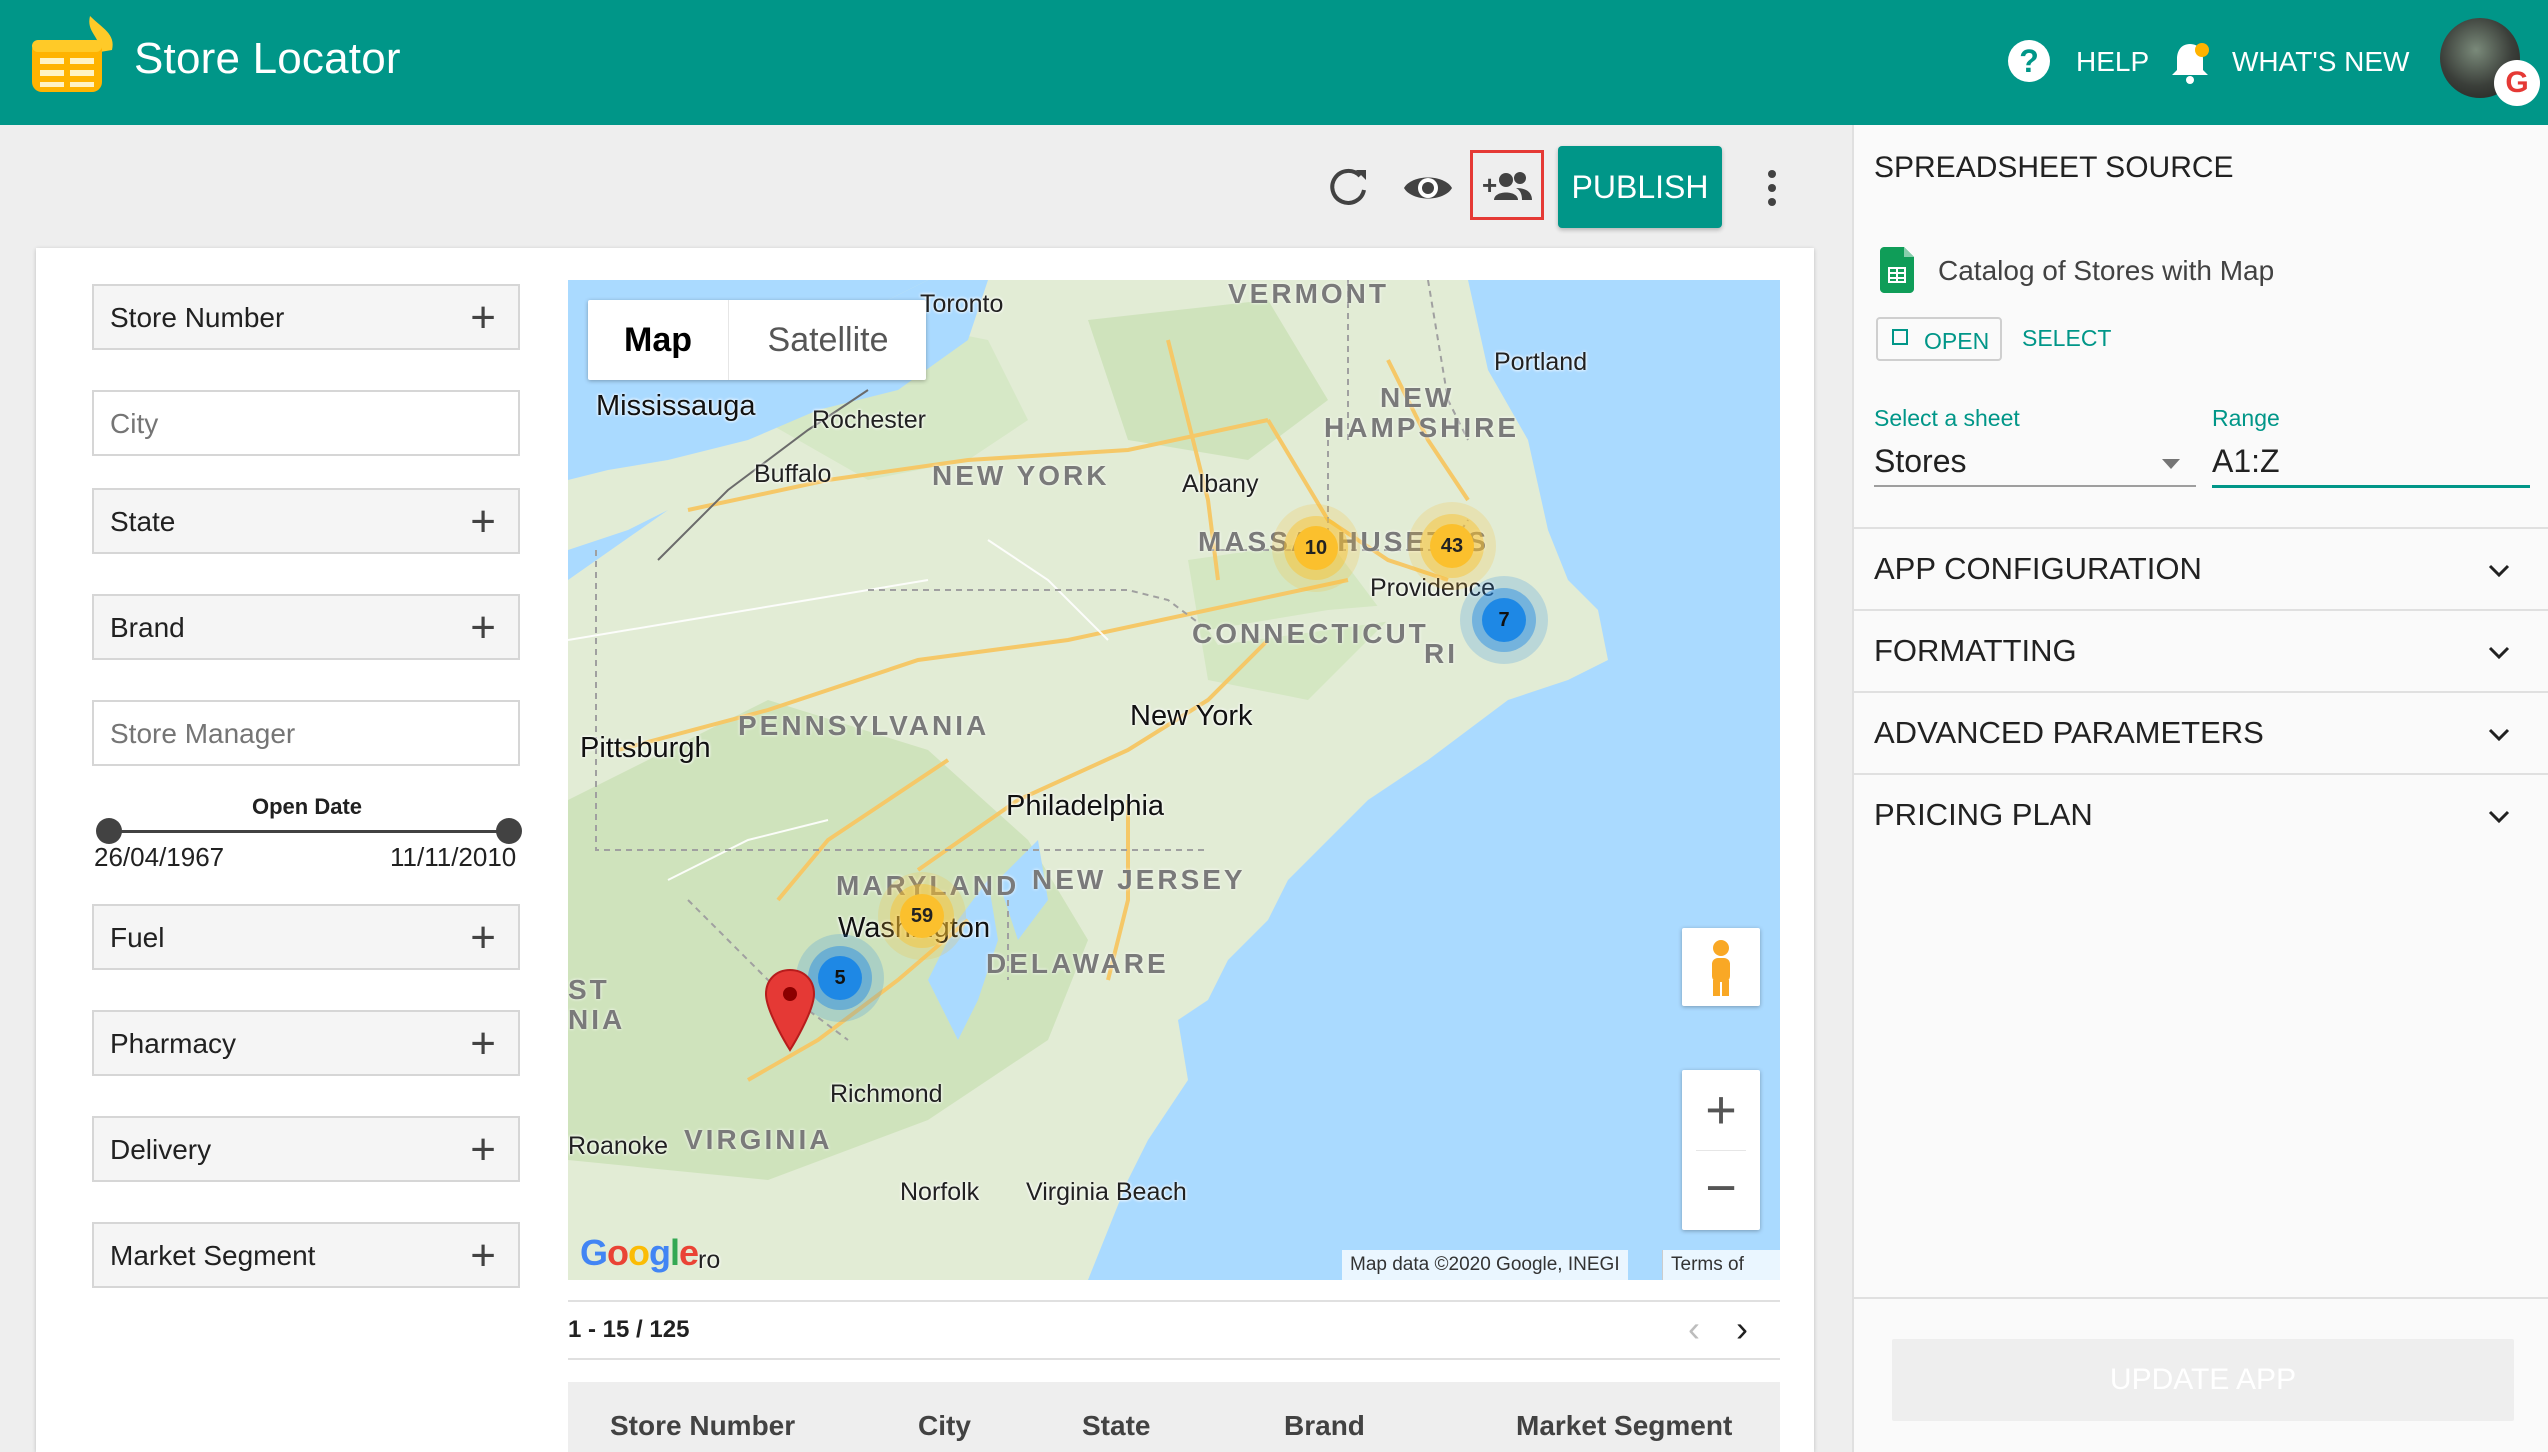 The height and width of the screenshot is (1452, 2548). What do you see at coordinates (1721, 1110) in the screenshot?
I see `zoom-in-button: +` at bounding box center [1721, 1110].